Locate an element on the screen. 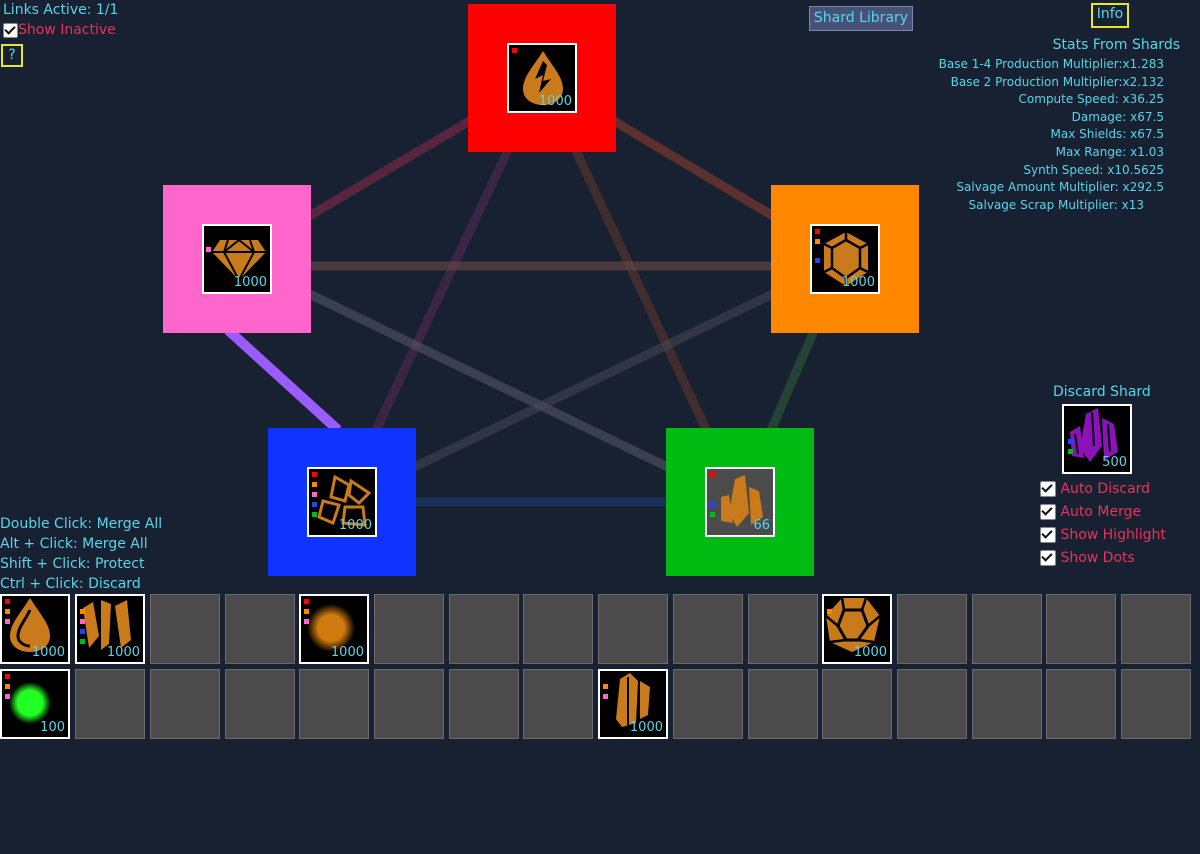  node-pink-slot: 1000 is located at coordinates (237, 259).